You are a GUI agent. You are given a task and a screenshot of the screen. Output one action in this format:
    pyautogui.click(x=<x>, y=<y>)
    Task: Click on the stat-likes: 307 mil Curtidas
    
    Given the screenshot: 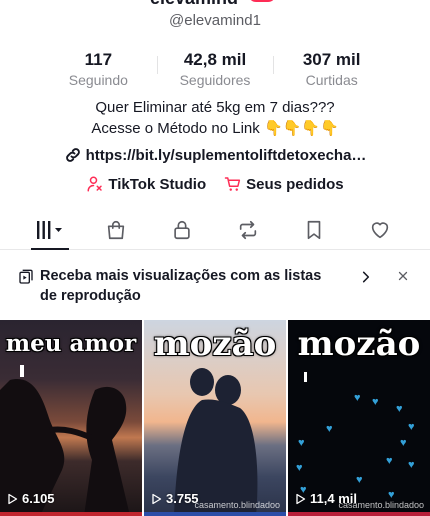 What is the action you would take?
    pyautogui.click(x=331, y=70)
    